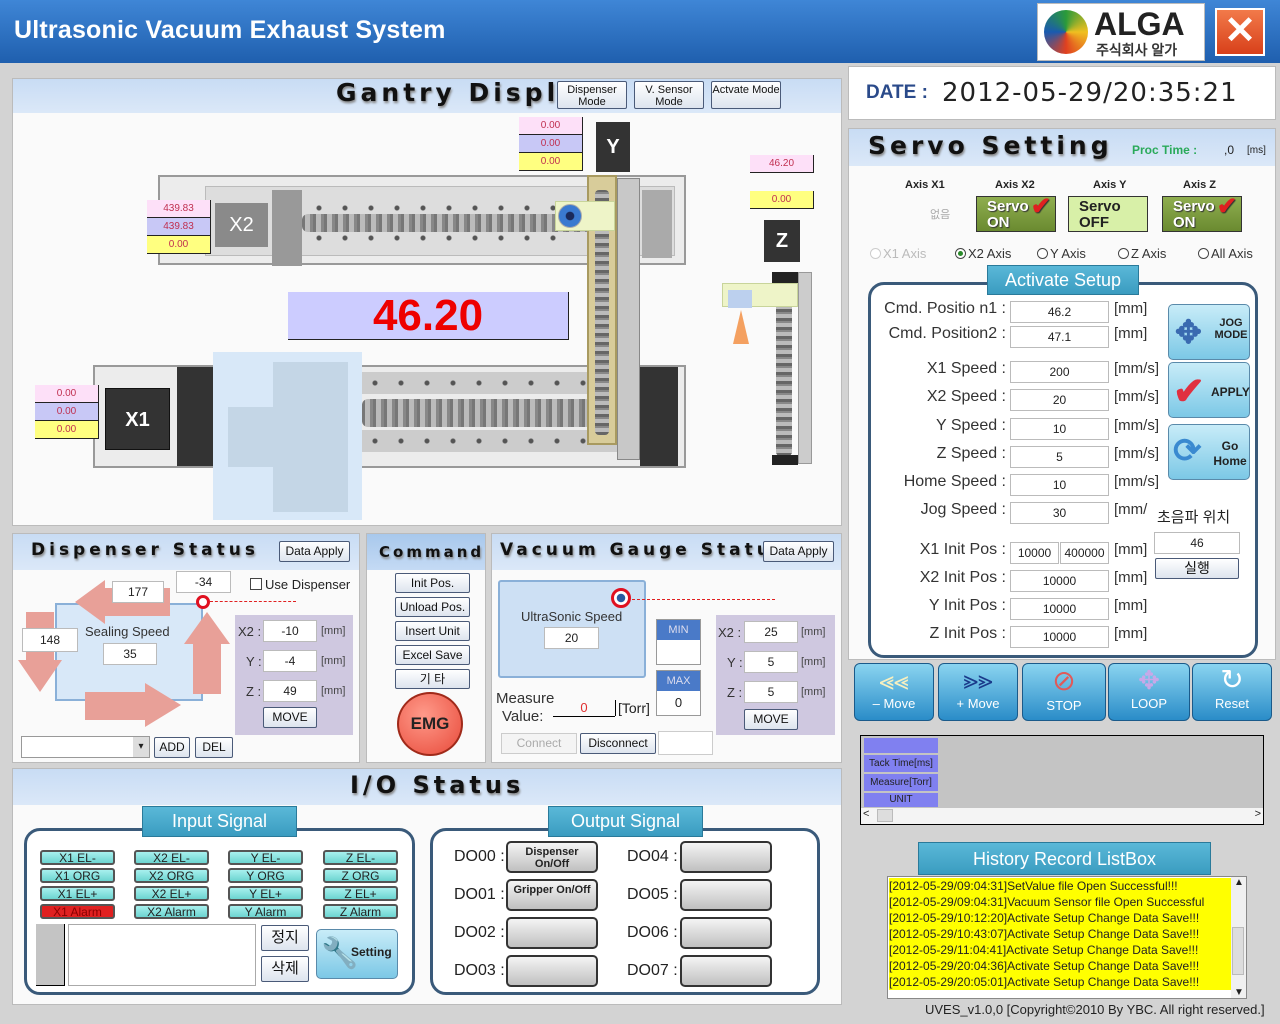 This screenshot has height=1024, width=1280. I want to click on minus-move-button: ⪡⪡ – Move, so click(894, 692).